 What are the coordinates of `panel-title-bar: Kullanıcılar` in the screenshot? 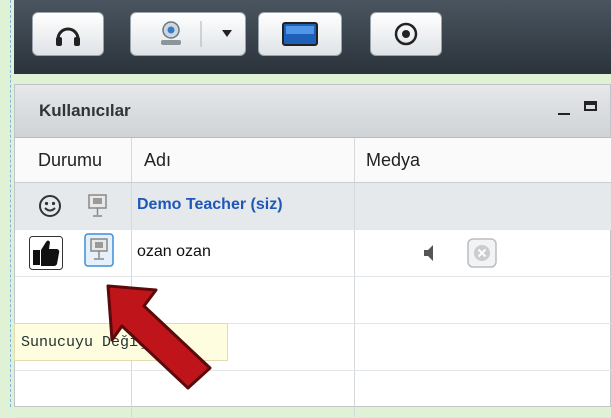 It's located at (312, 111).